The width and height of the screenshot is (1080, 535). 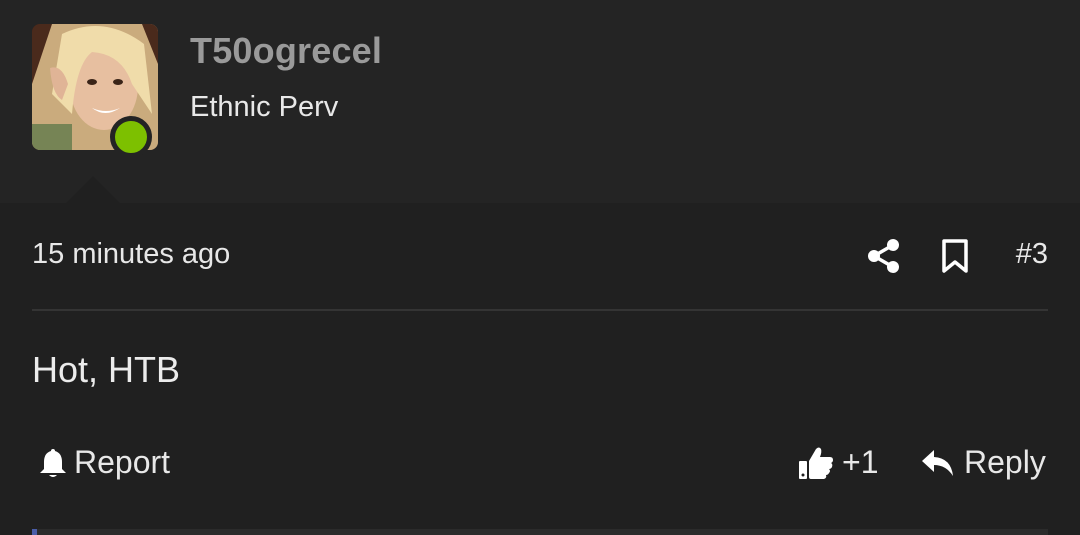 I want to click on reply-button: Reply, so click(x=983, y=462).